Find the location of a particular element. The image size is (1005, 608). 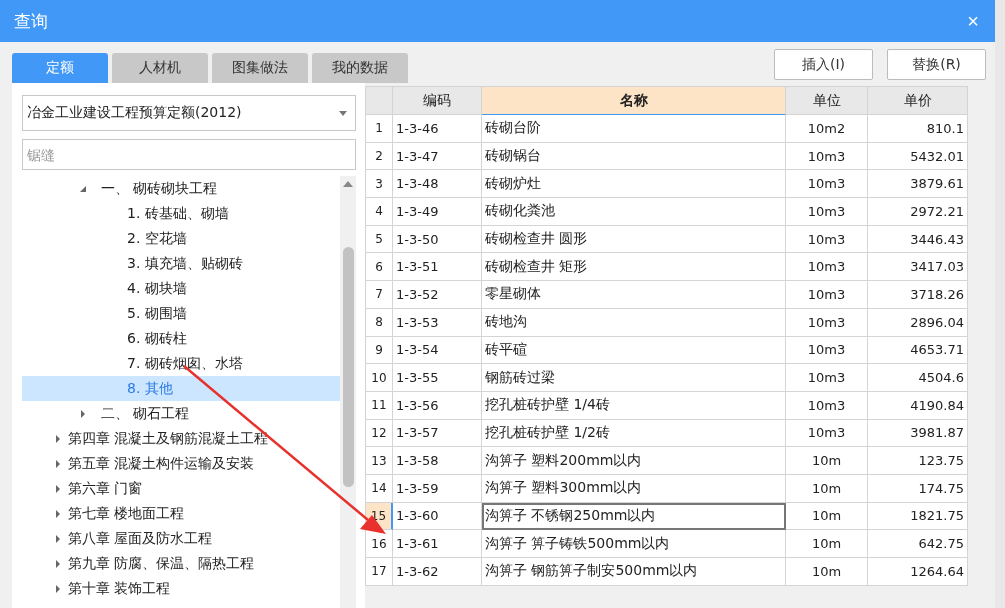

scrollbar is located at coordinates (348, 392).